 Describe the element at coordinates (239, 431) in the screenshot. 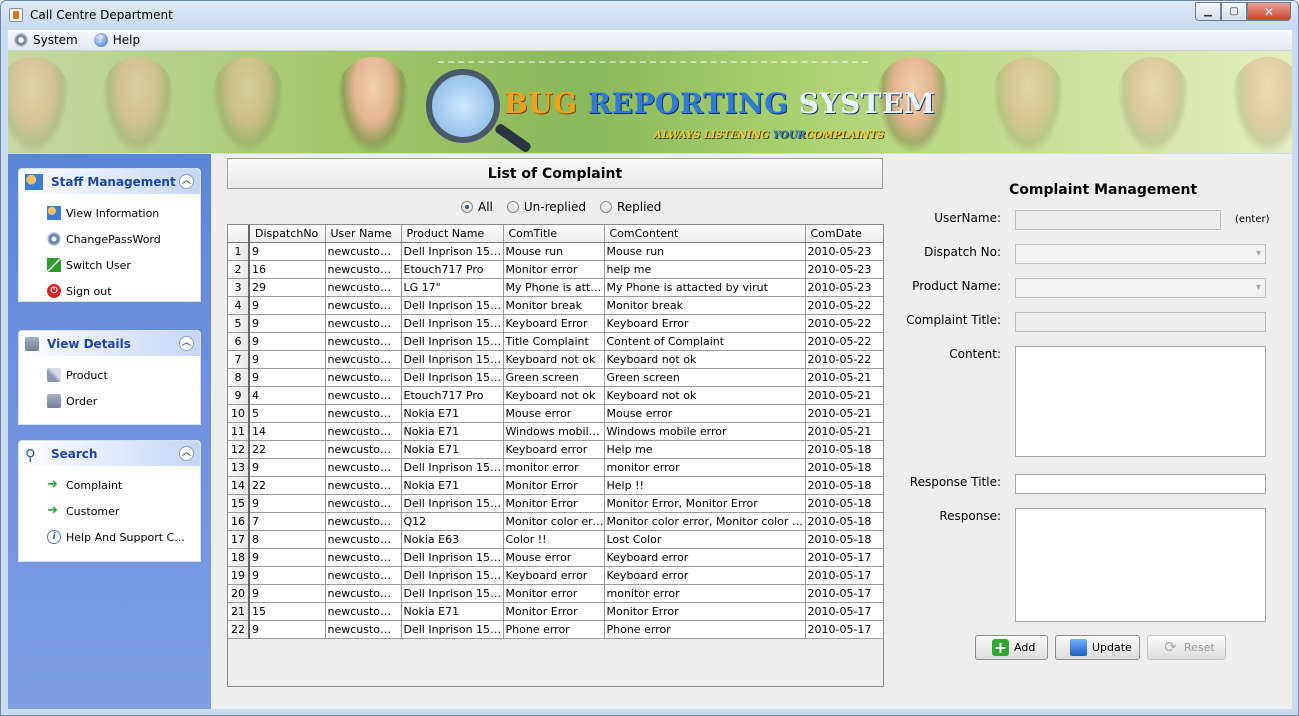

I see `row-number-cell: 11` at that location.